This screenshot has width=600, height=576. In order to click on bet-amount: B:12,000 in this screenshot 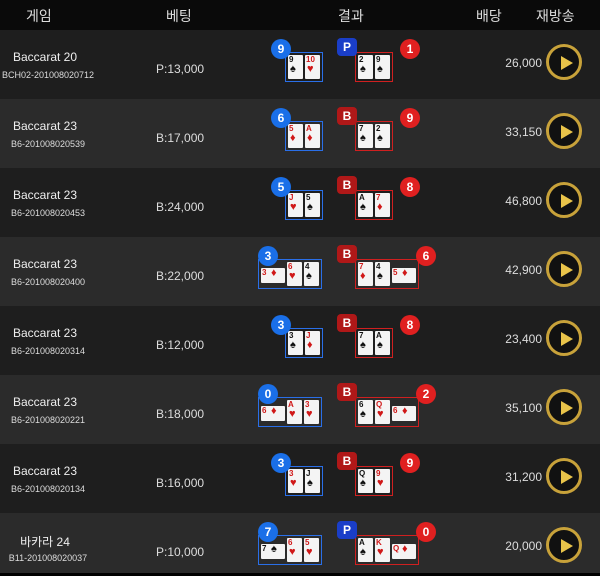, I will do `click(180, 345)`.